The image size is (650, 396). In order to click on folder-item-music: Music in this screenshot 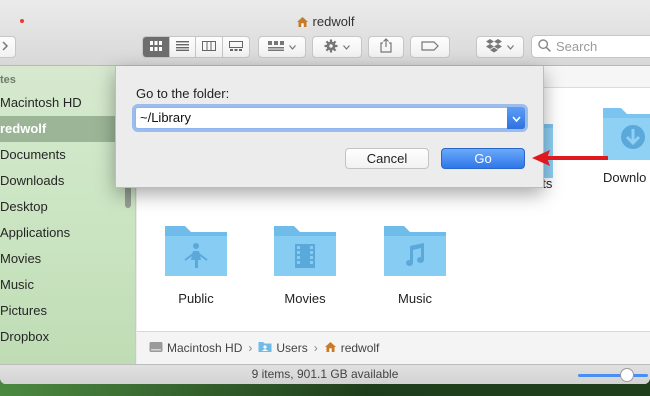, I will do `click(415, 265)`.